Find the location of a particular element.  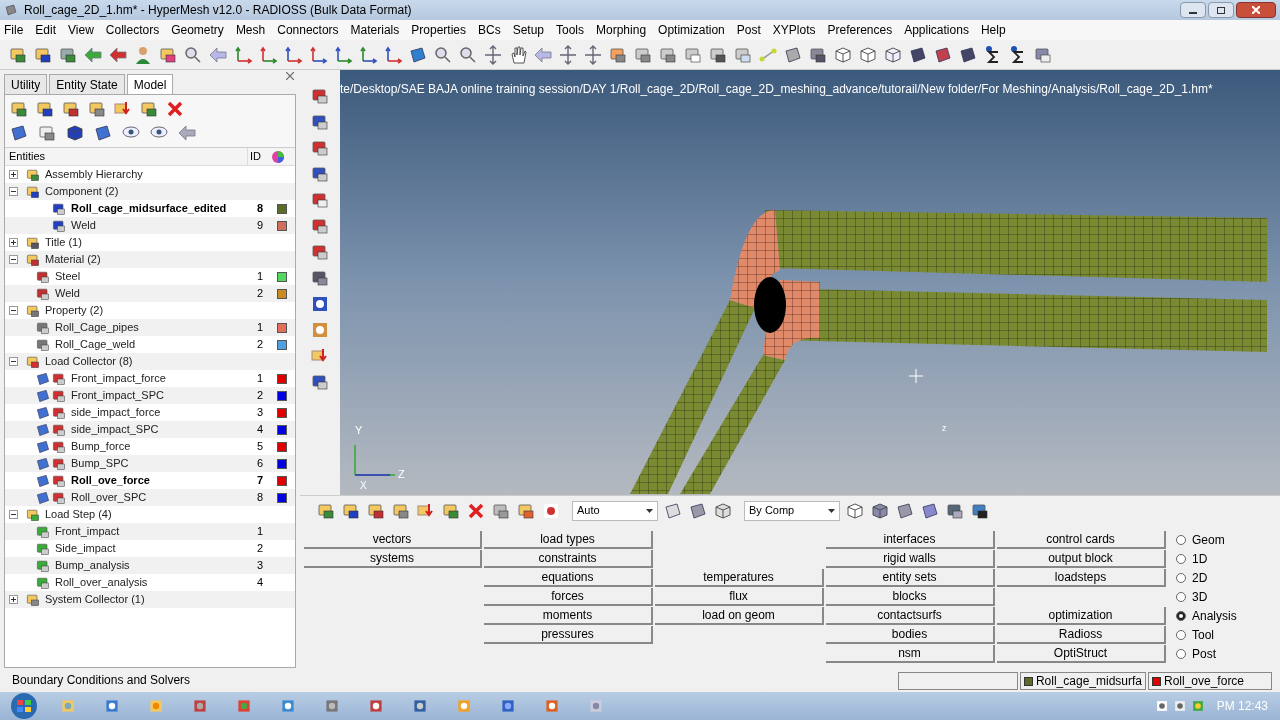

menu-item: XYPlots is located at coordinates (794, 30).